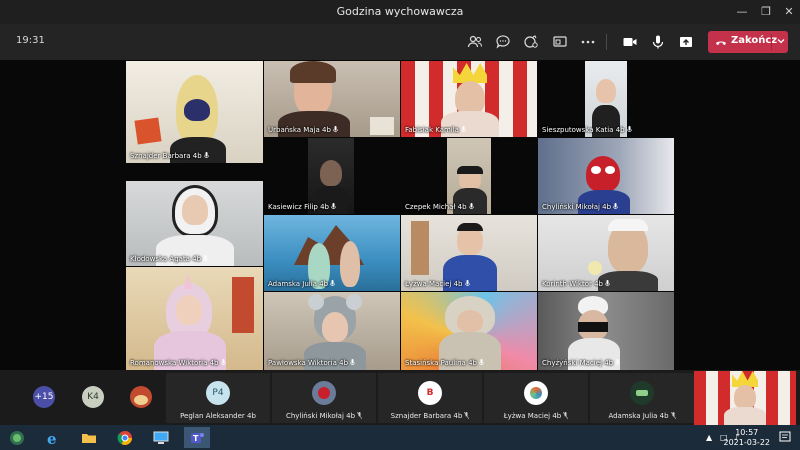  I want to click on video-tile: Chyliński Mikołaj 4b, so click(606, 176).